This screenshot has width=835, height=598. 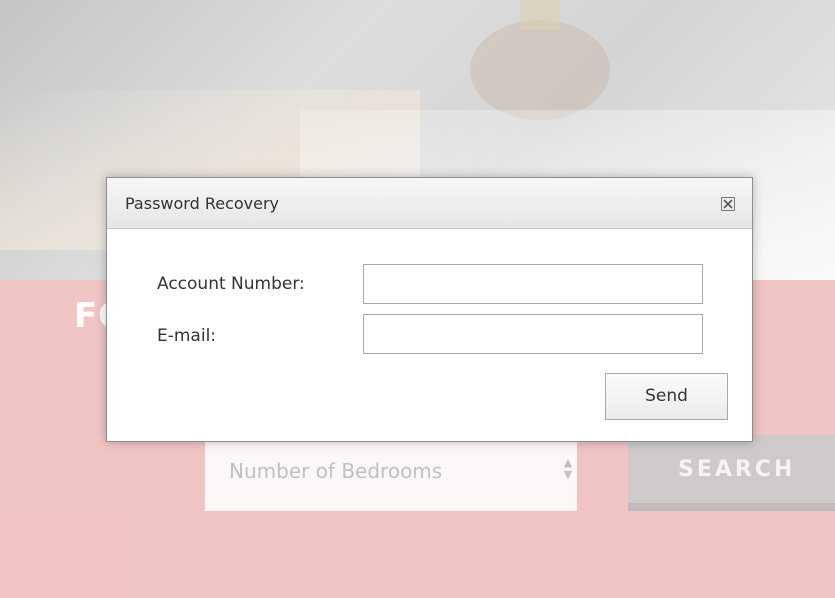 What do you see at coordinates (666, 396) in the screenshot?
I see `send-button: Send` at bounding box center [666, 396].